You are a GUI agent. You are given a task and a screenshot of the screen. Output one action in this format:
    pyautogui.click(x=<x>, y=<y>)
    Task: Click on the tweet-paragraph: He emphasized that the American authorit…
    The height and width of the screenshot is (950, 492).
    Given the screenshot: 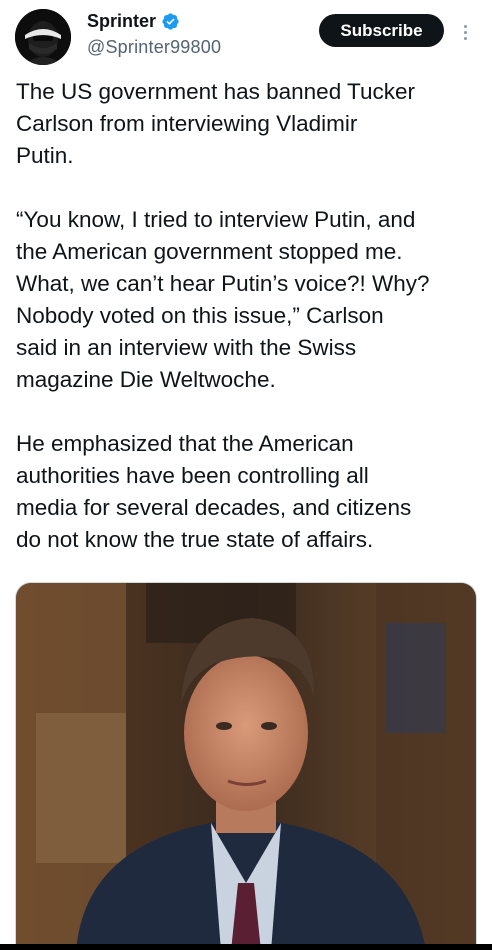 What is the action you would take?
    pyautogui.click(x=214, y=491)
    